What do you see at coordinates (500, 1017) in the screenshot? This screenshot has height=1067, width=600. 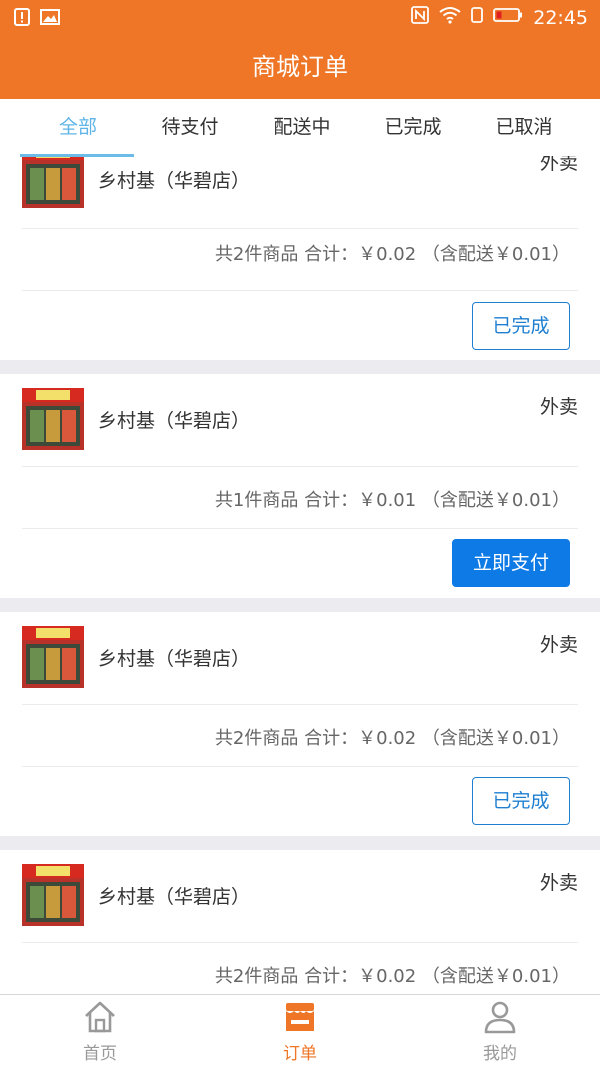 I see `person-icon` at bounding box center [500, 1017].